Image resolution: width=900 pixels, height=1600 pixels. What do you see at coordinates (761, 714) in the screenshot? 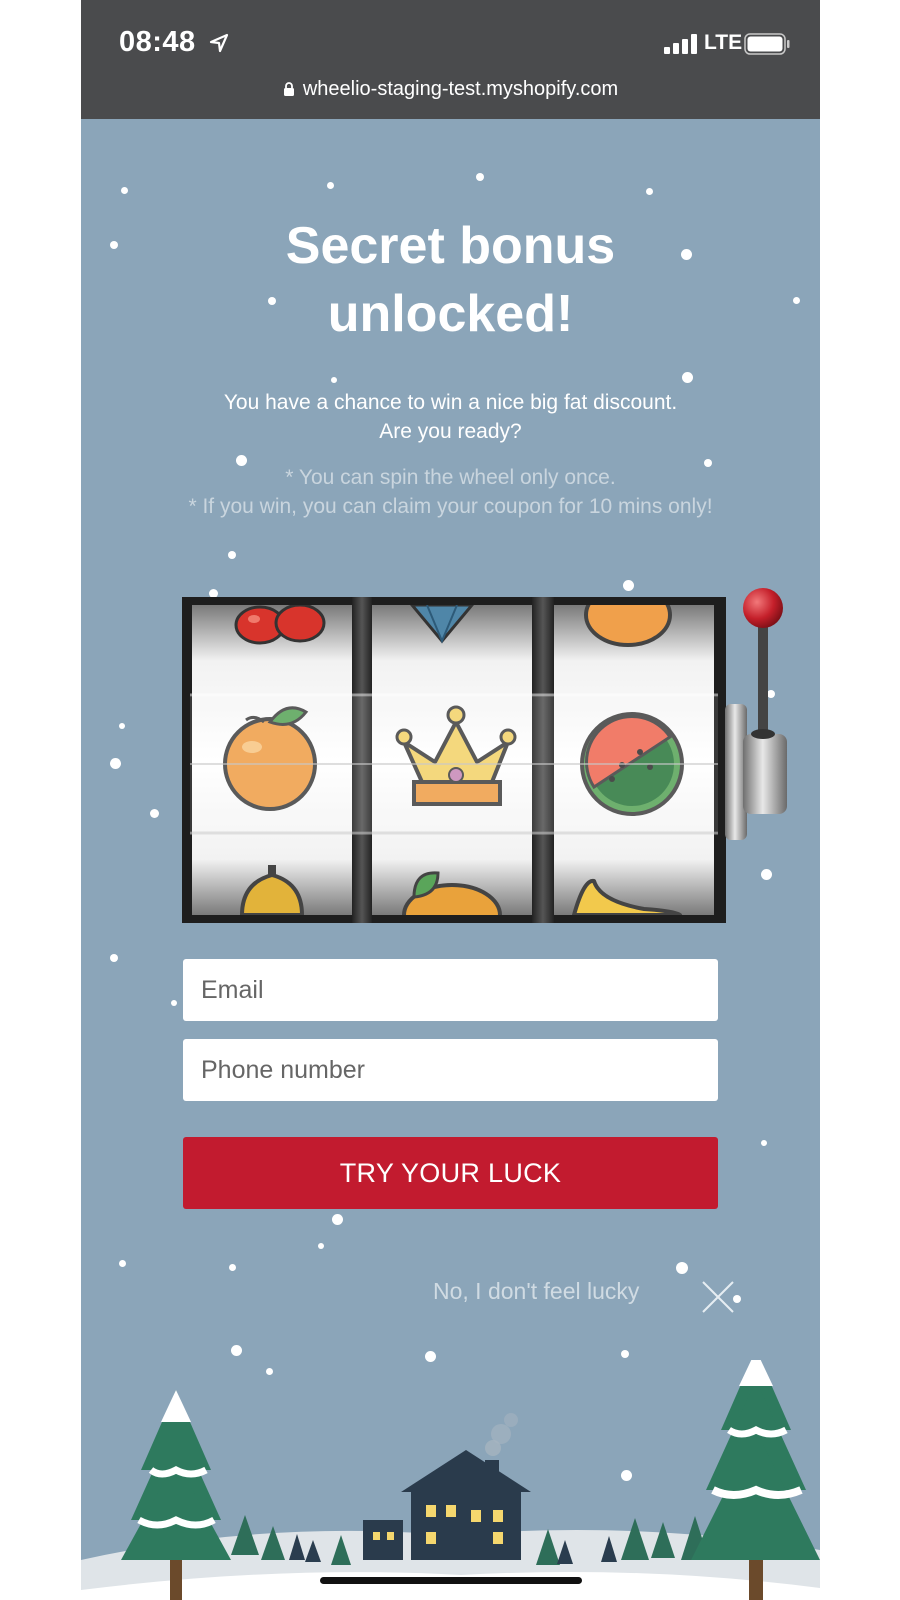
I see `slot-lever` at bounding box center [761, 714].